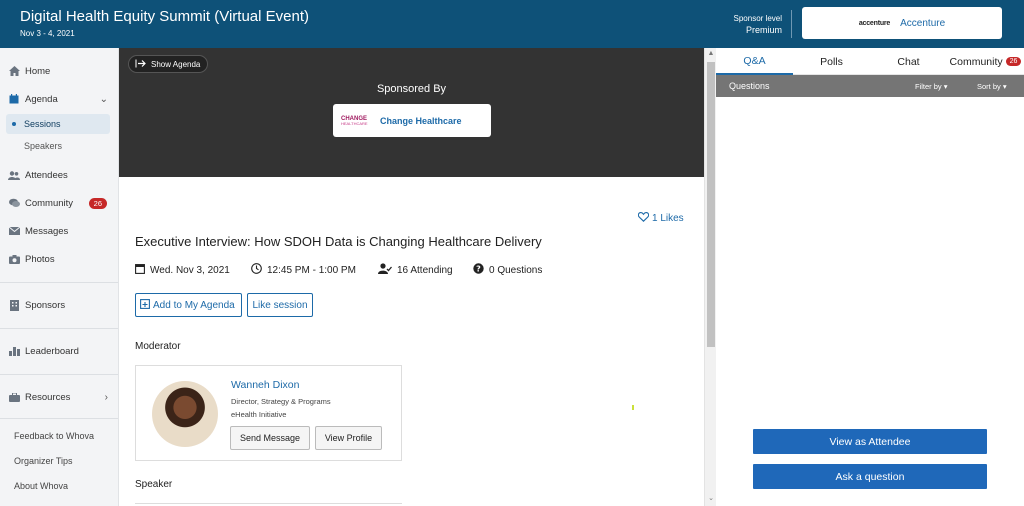 Image resolution: width=1024 pixels, height=506 pixels. I want to click on community-count-badge: 26, so click(97, 203).